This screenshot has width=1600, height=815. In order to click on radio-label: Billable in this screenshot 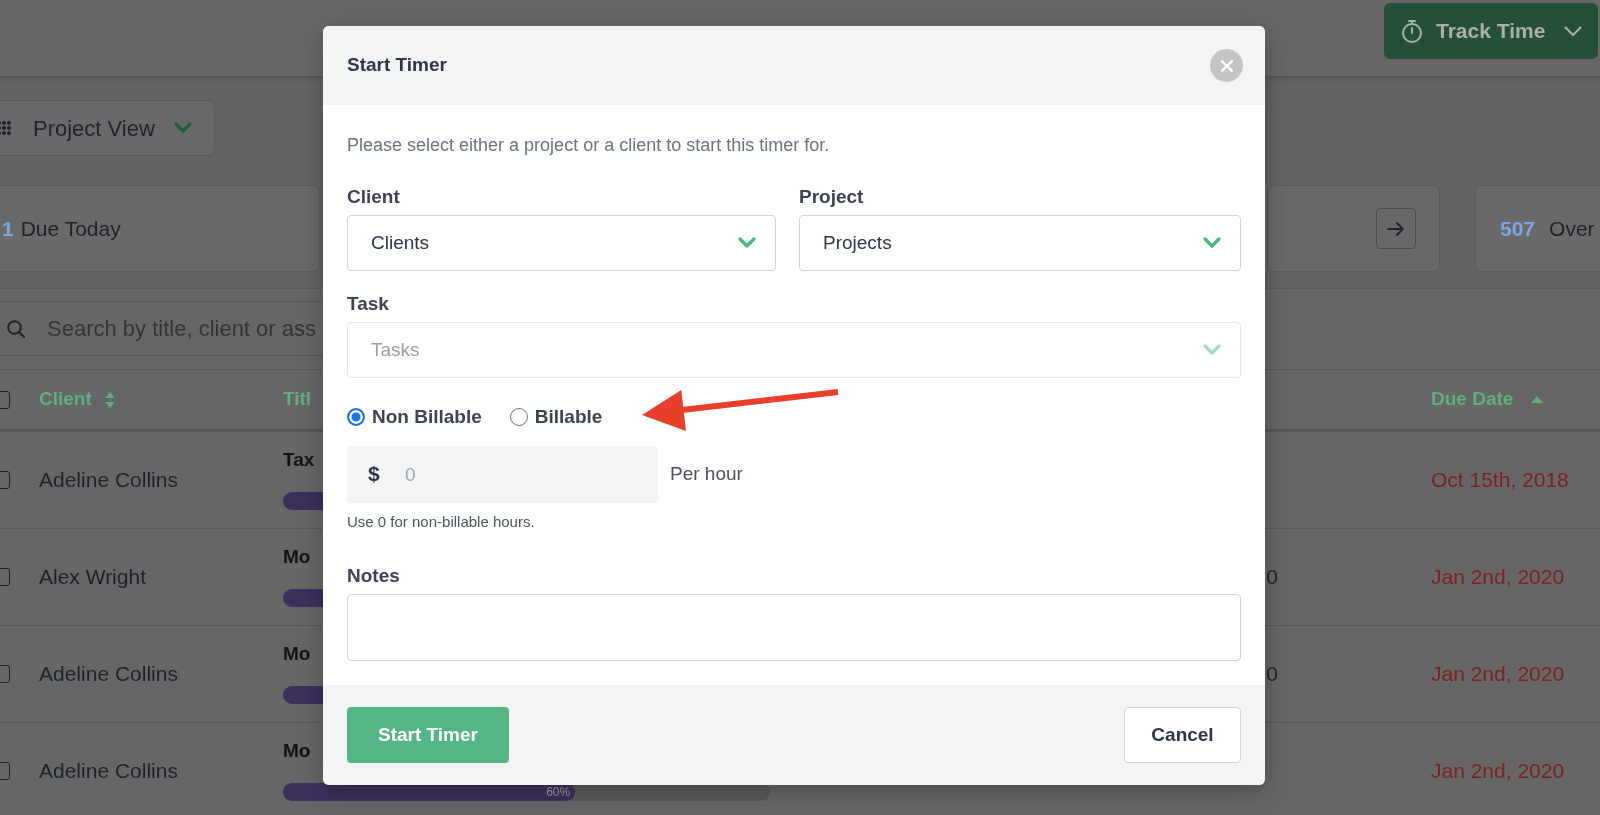, I will do `click(568, 417)`.